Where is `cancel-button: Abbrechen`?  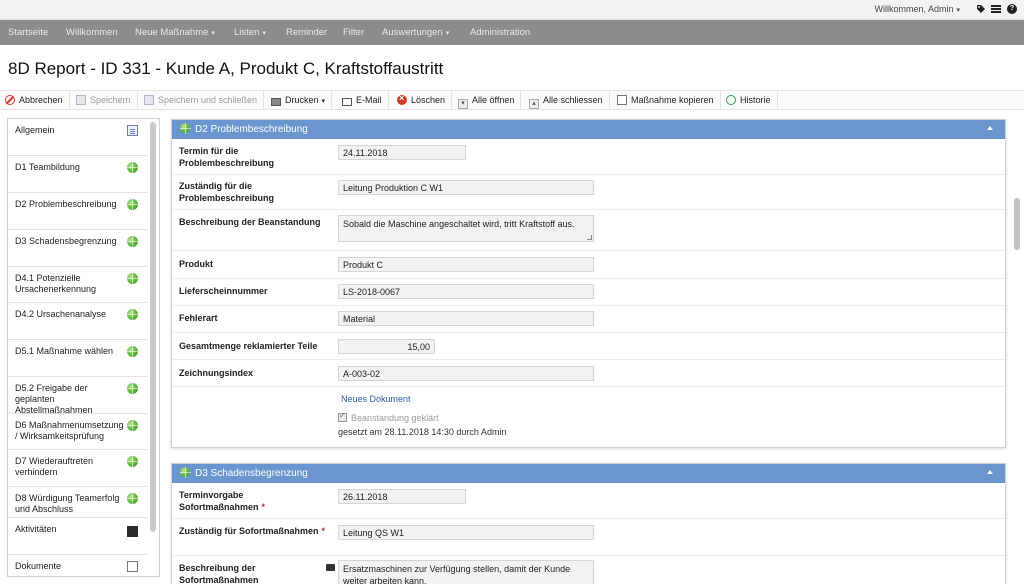
cancel-button: Abbrechen is located at coordinates (35, 100).